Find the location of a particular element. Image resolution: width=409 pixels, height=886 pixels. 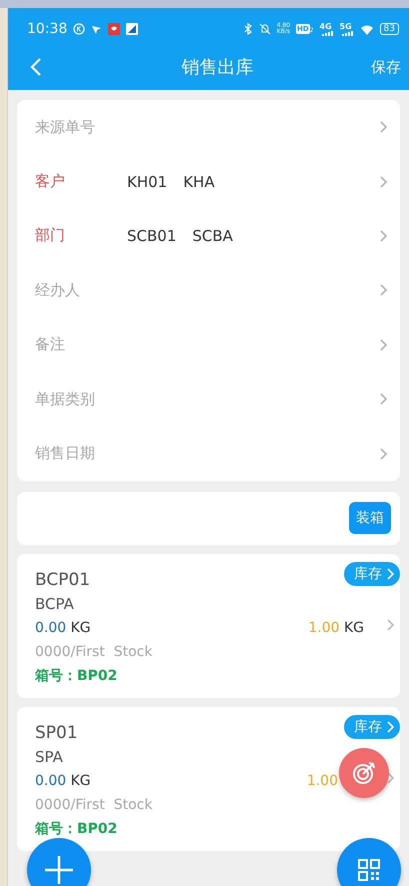

field-value: SCBA is located at coordinates (212, 235).